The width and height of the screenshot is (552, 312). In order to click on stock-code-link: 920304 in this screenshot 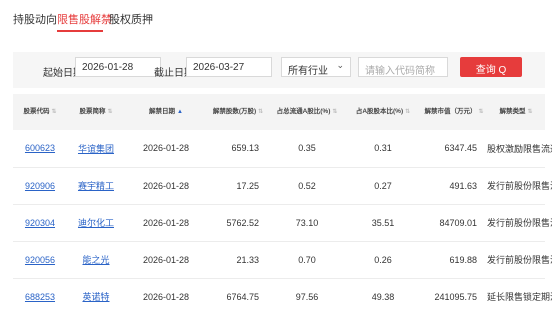, I will do `click(40, 223)`.